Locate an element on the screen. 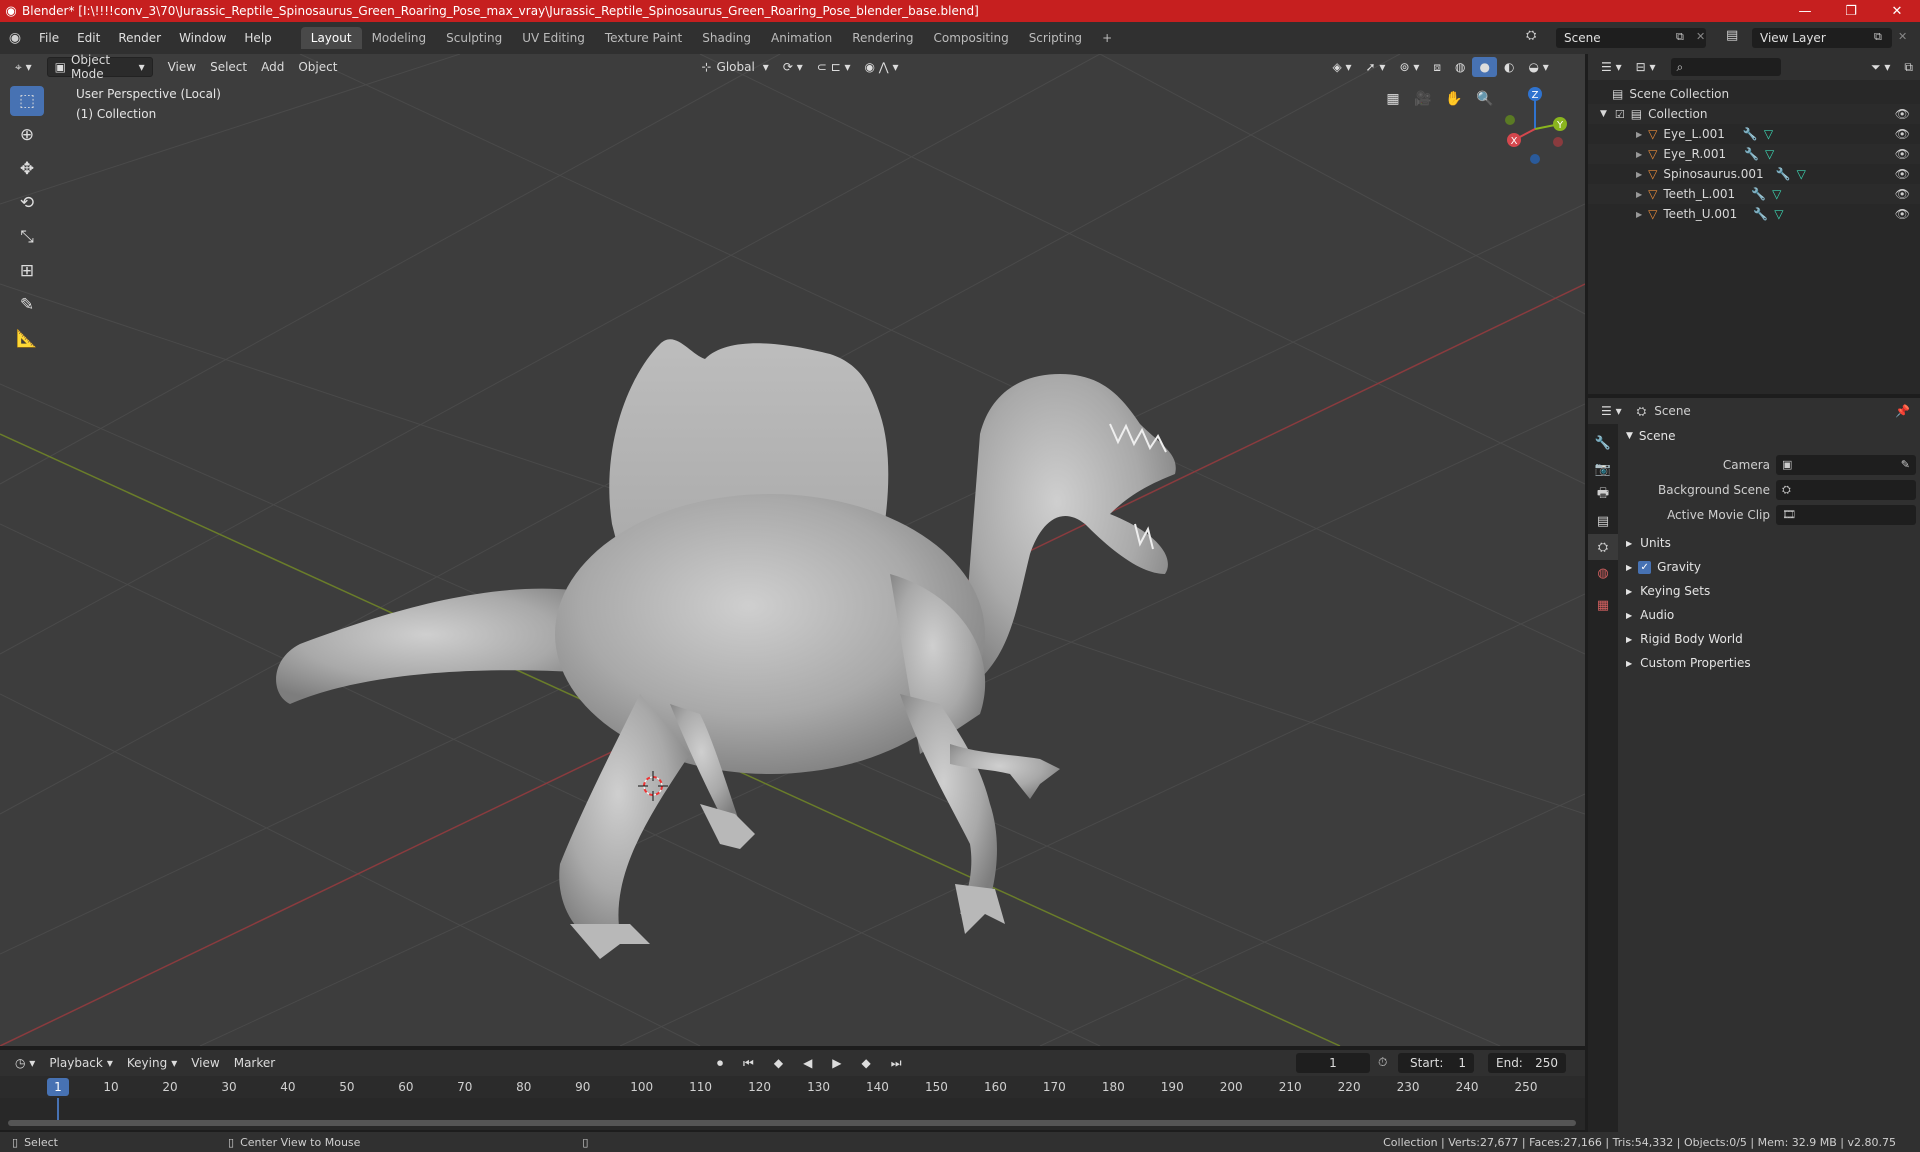 The height and width of the screenshot is (1152, 1920). outliner-object-row: ▶ ▽ Eye_R.001 🔧 ▽ 👁 is located at coordinates (1754, 154).